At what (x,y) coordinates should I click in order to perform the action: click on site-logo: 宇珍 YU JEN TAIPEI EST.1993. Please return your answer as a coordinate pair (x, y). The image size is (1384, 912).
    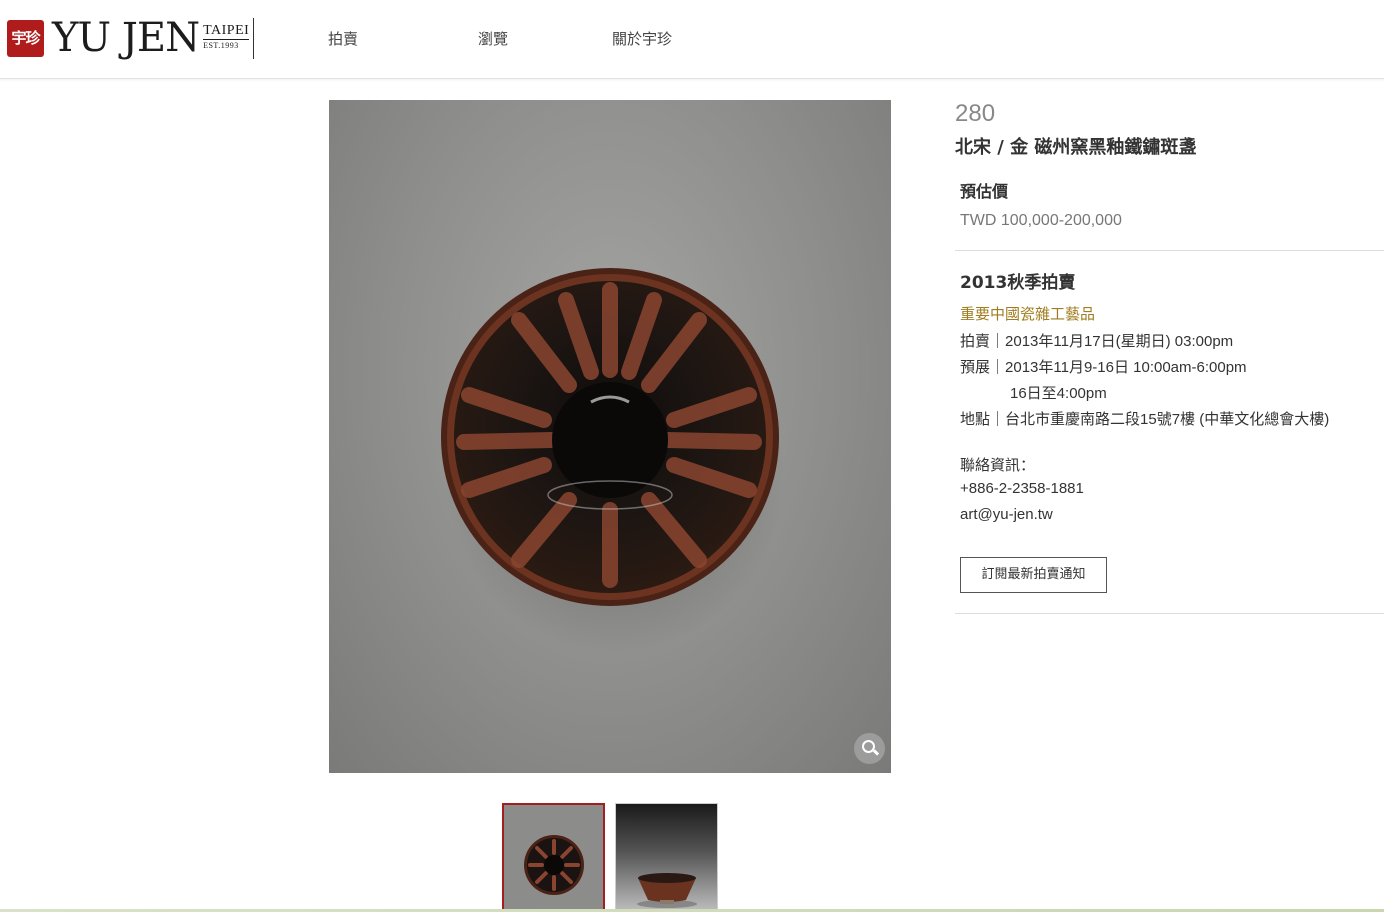
    Looking at the image, I should click on (128, 38).